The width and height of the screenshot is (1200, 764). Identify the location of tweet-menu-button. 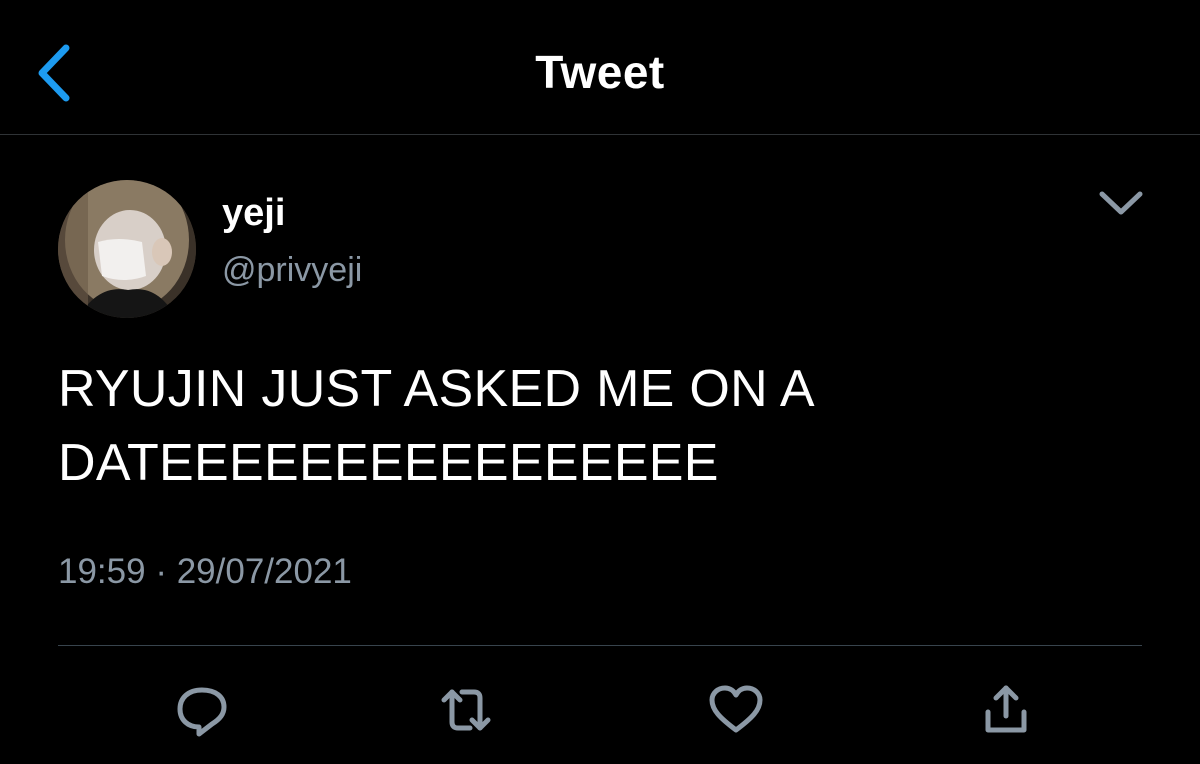
(1121, 204).